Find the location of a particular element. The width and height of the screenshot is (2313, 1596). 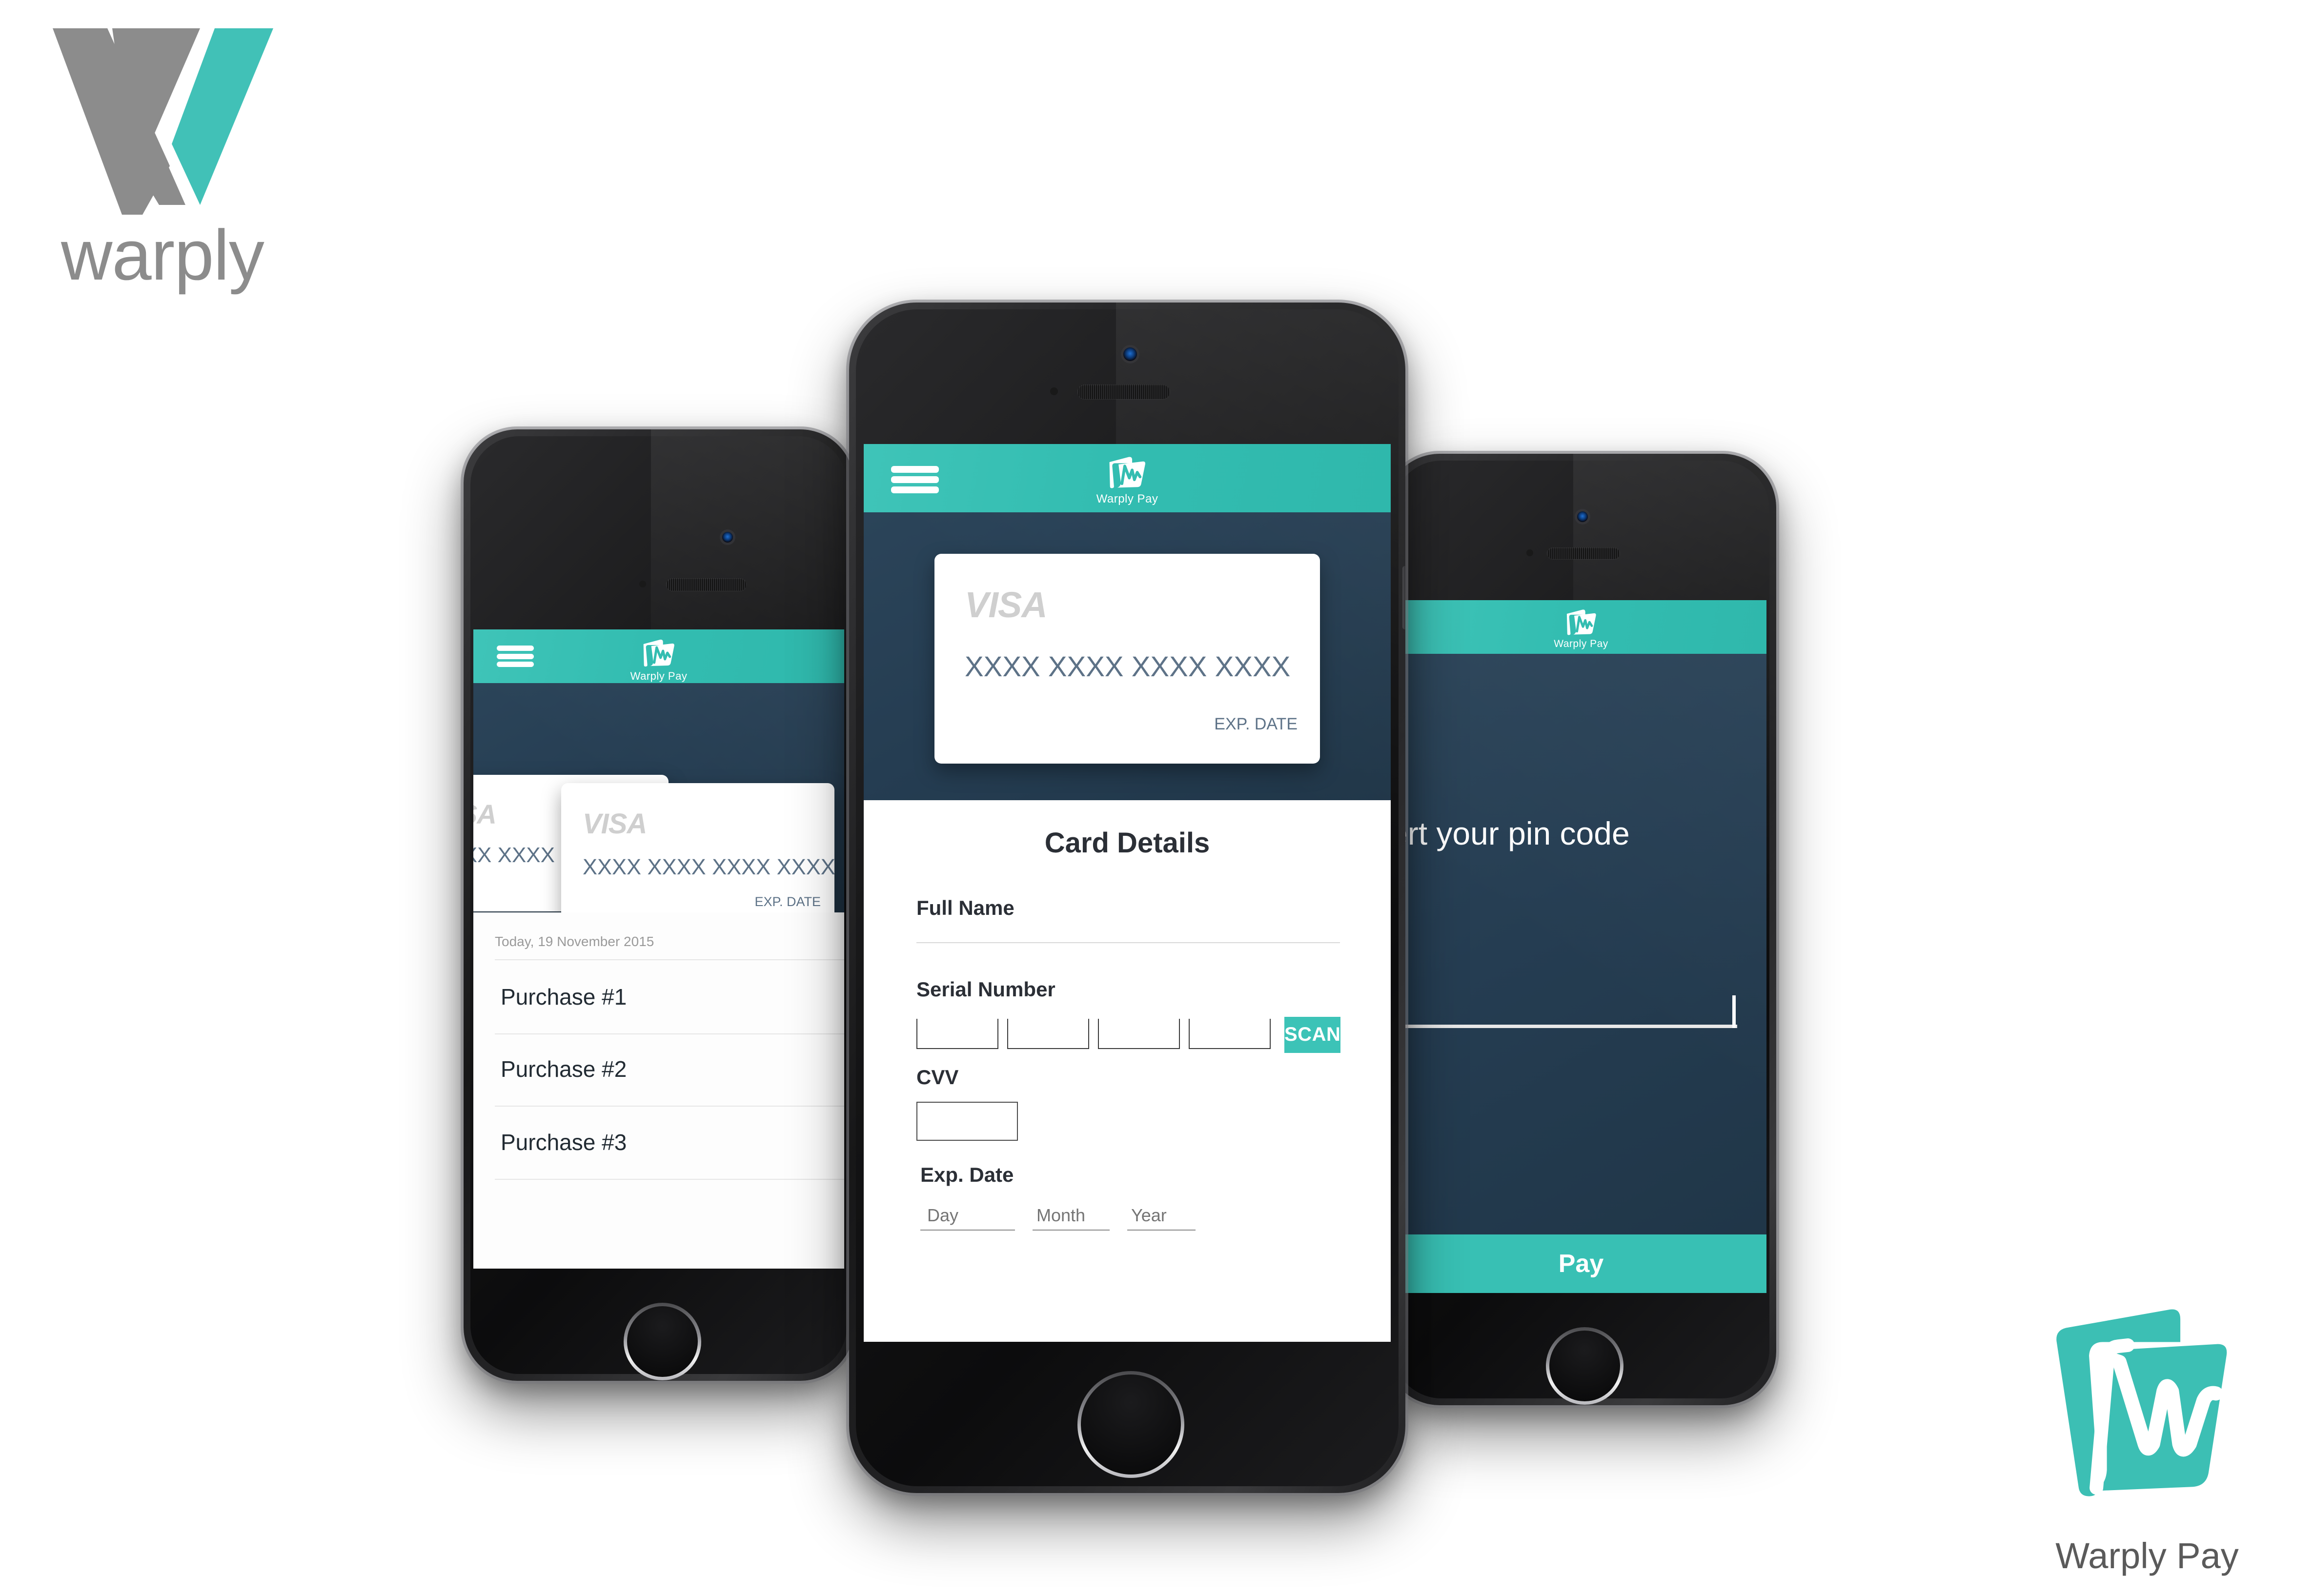

card-number: XXXX XXXX XXXX XXXX is located at coordinates (1128, 667).